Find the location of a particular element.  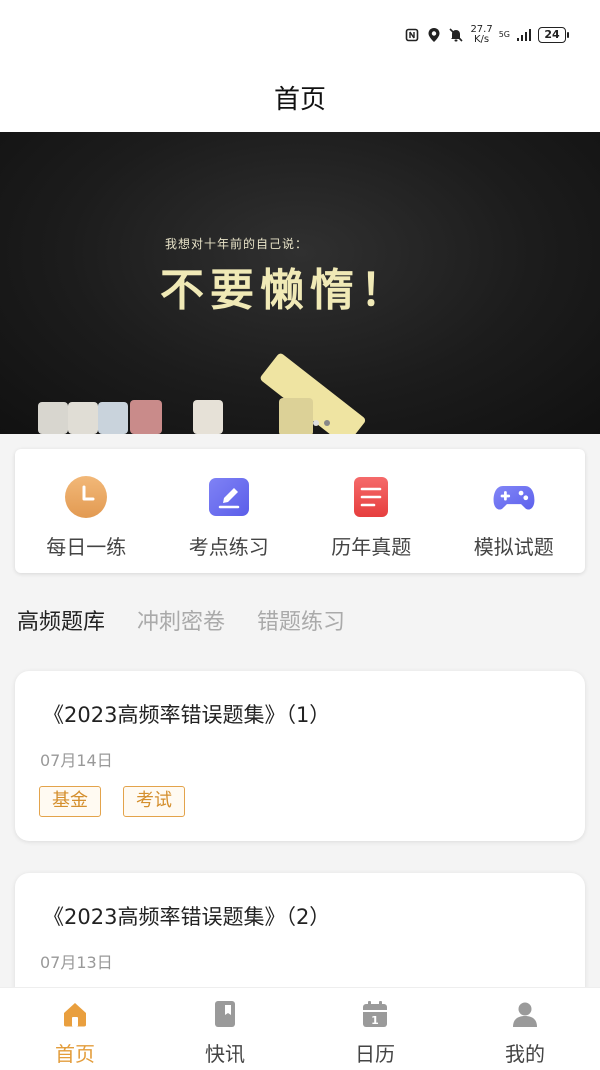

document-icon is located at coordinates (371, 497).